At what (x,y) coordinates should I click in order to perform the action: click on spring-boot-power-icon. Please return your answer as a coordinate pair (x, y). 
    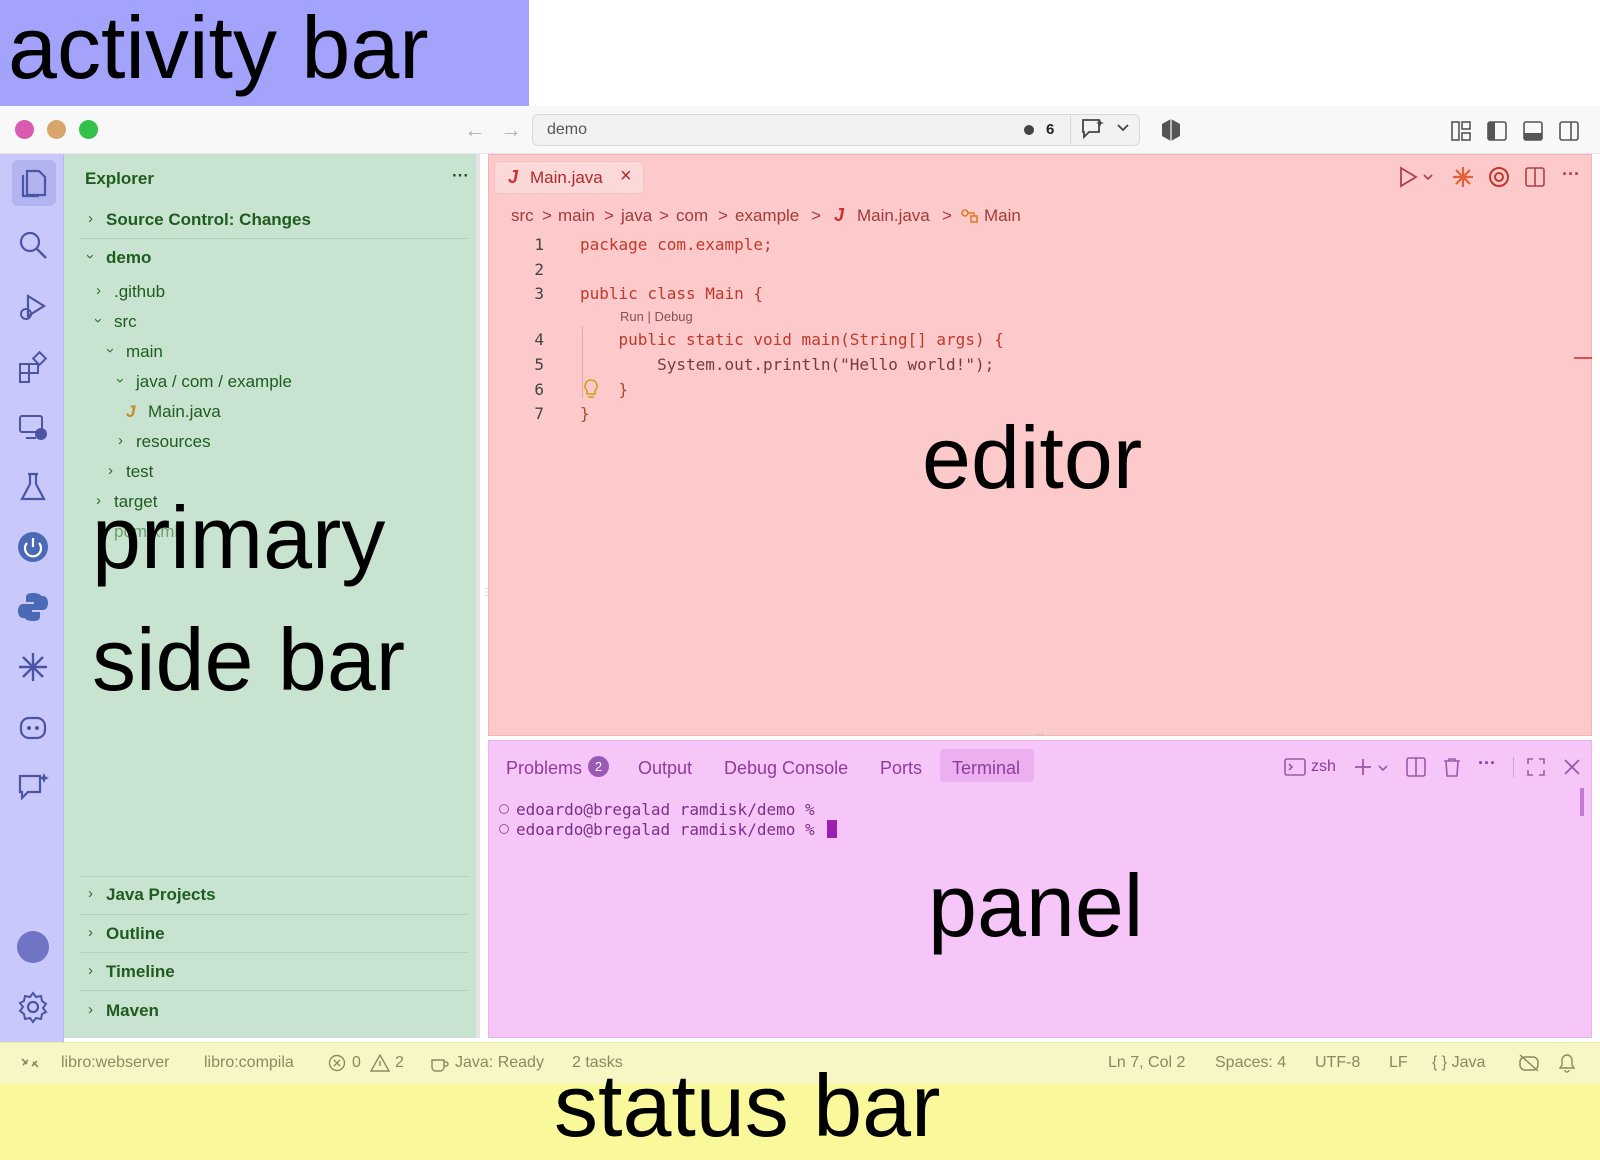
    Looking at the image, I should click on (33, 547).